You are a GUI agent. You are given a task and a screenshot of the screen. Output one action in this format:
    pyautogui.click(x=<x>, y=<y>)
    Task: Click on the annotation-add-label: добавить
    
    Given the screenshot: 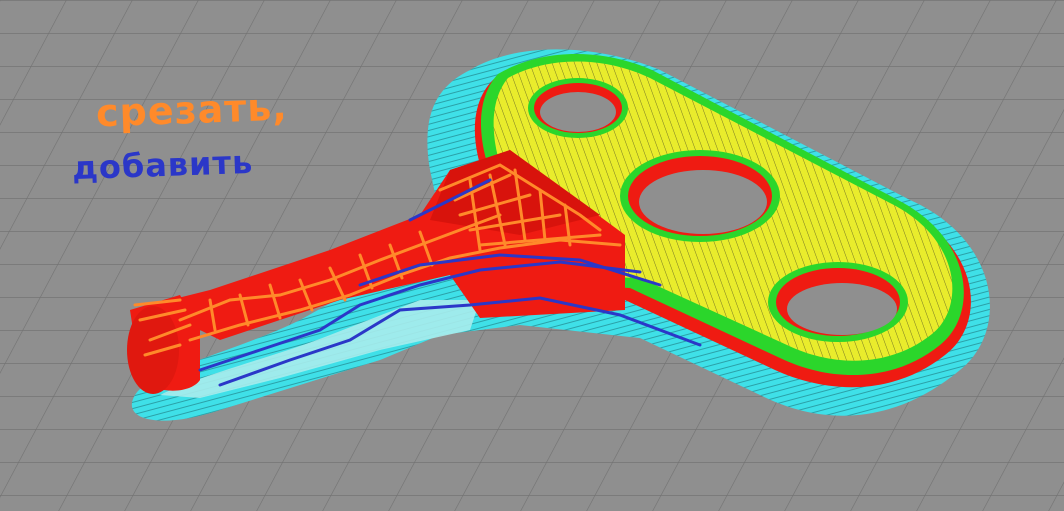 What is the action you would take?
    pyautogui.click(x=162, y=165)
    